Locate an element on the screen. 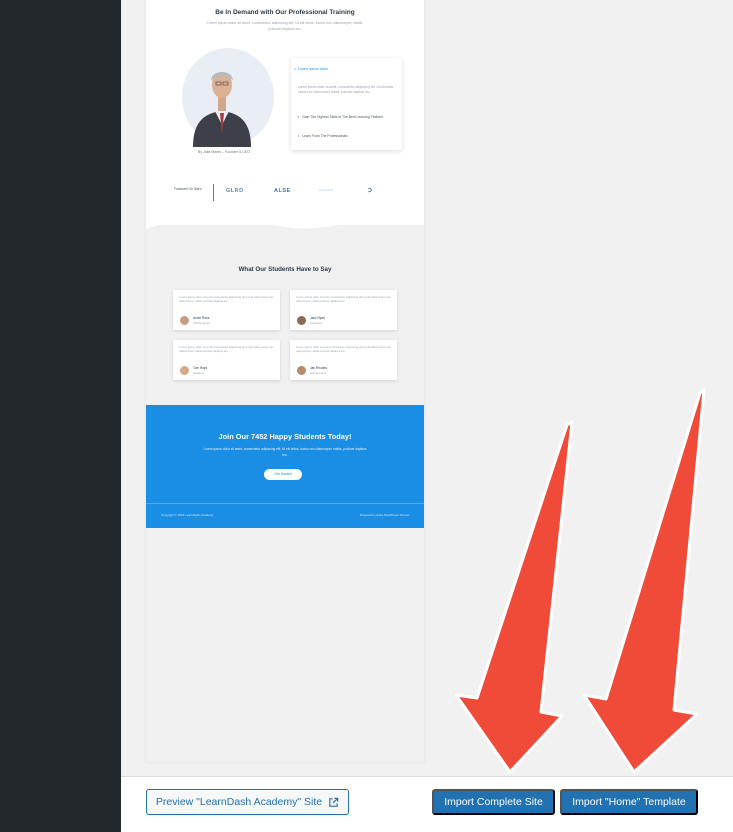 This screenshot has height=832, width=733. partner-logo: Ↄ is located at coordinates (370, 191).